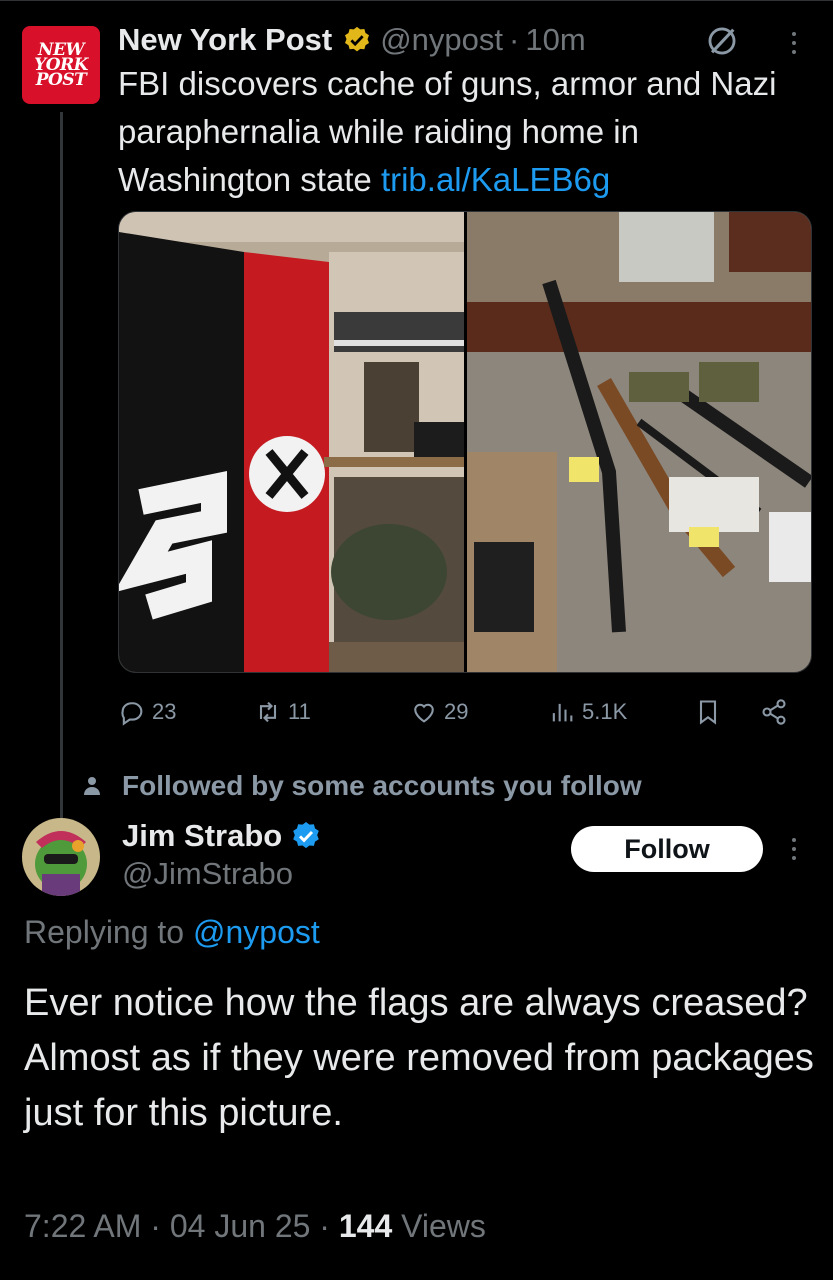 The height and width of the screenshot is (1280, 833). Describe the element at coordinates (365, 1226) in the screenshot. I see `reply-views-count: 144` at that location.